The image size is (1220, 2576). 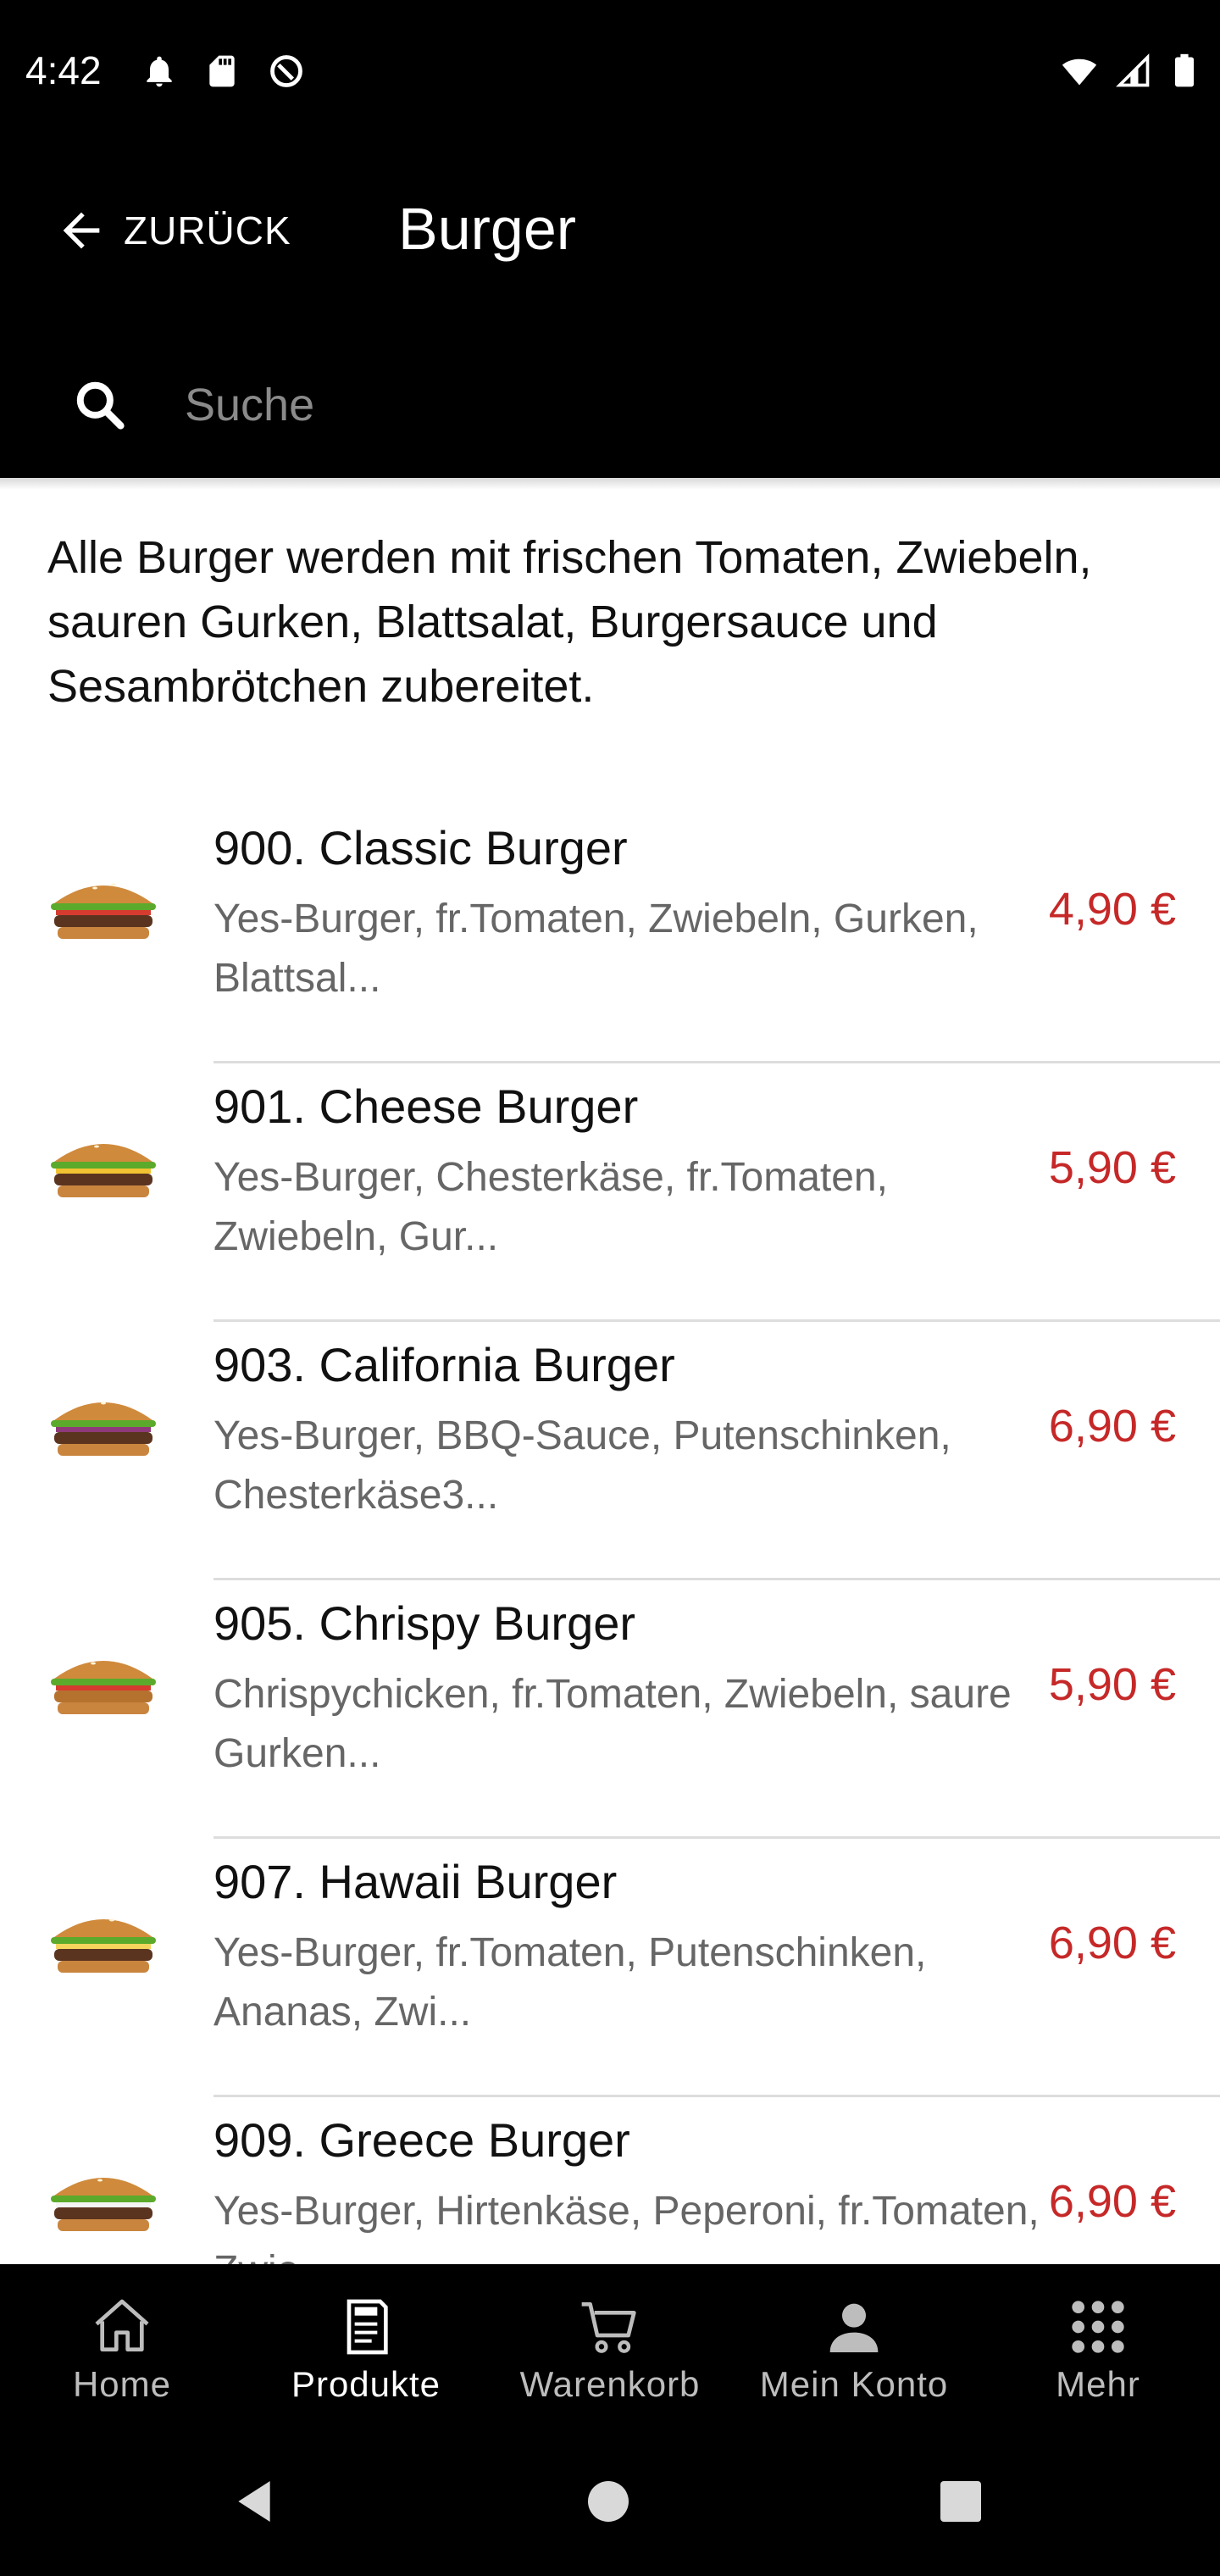 What do you see at coordinates (610, 239) in the screenshot?
I see `app-bar: ZURÜCK Burger` at bounding box center [610, 239].